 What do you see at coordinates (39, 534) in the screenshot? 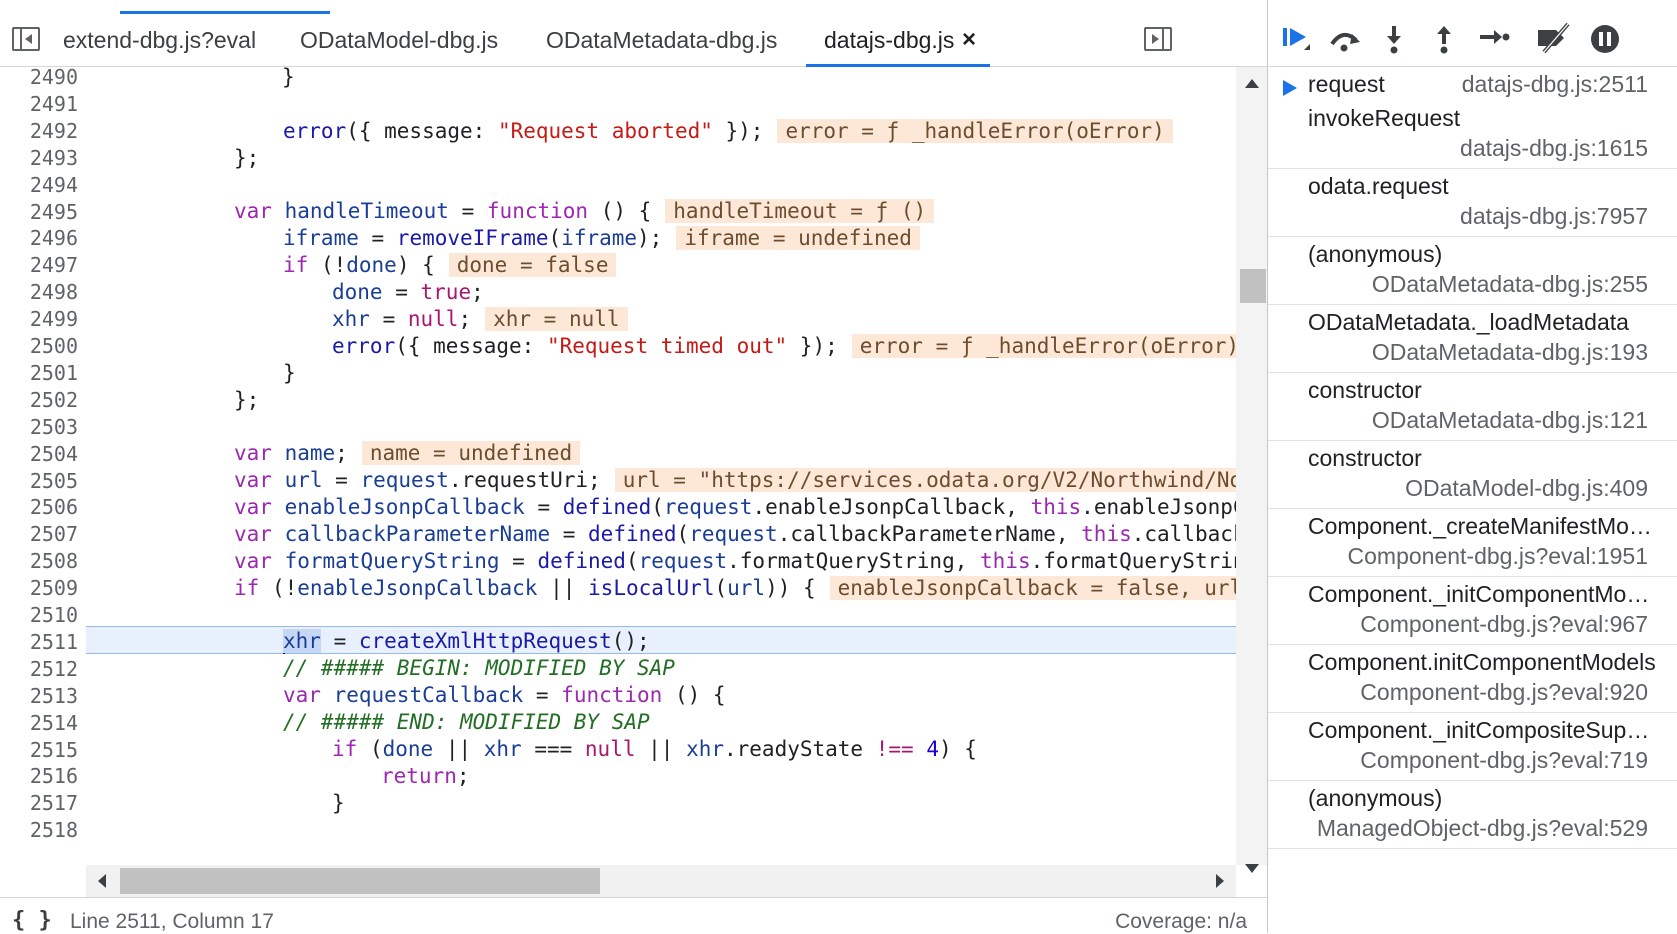
I see `line-number: 2507` at bounding box center [39, 534].